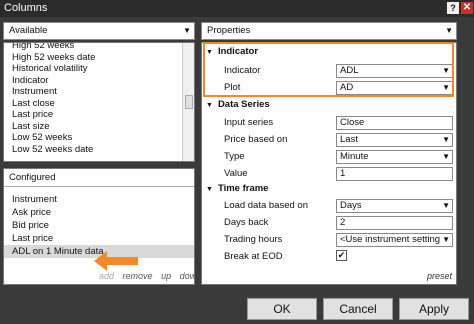  What do you see at coordinates (282, 309) in the screenshot?
I see `ok-button: OK` at bounding box center [282, 309].